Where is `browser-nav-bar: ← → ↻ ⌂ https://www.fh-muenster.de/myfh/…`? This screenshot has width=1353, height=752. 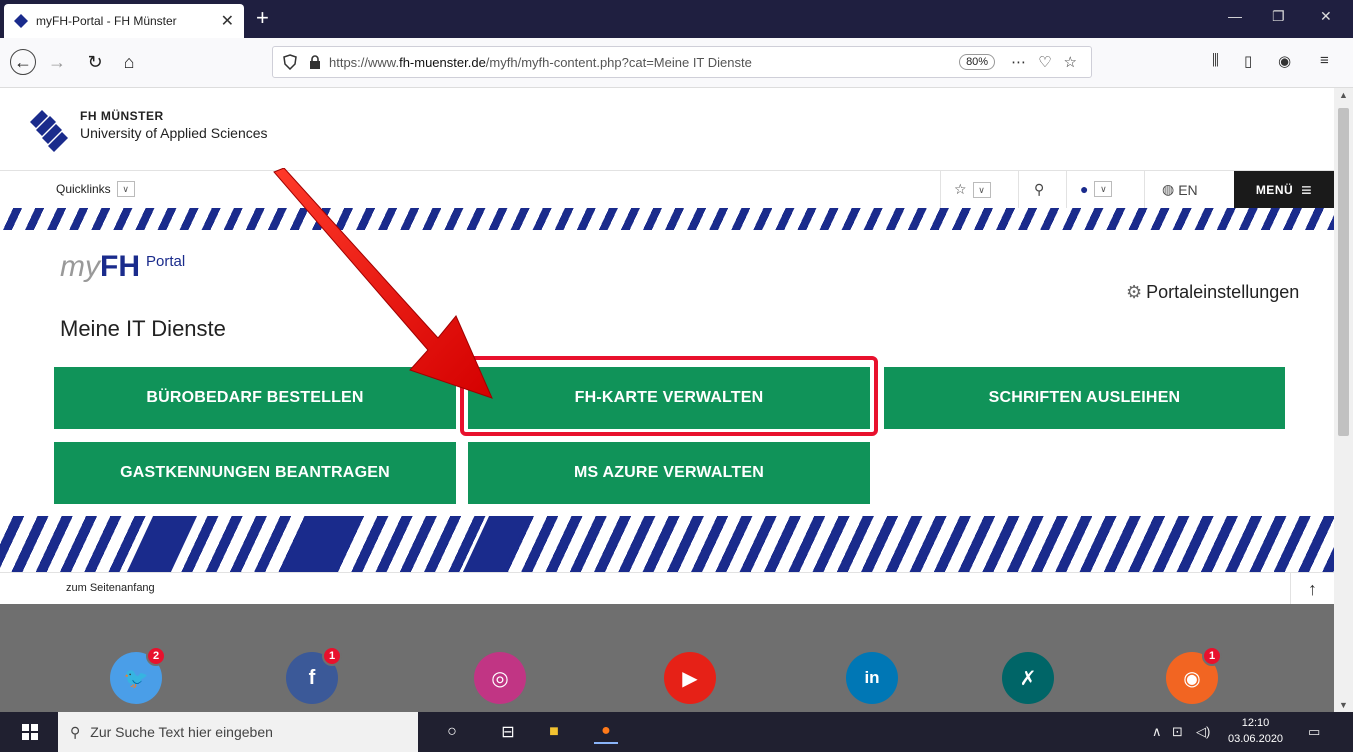
browser-nav-bar: ← → ↻ ⌂ https://www.fh-muenster.de/myfh/… is located at coordinates (676, 63).